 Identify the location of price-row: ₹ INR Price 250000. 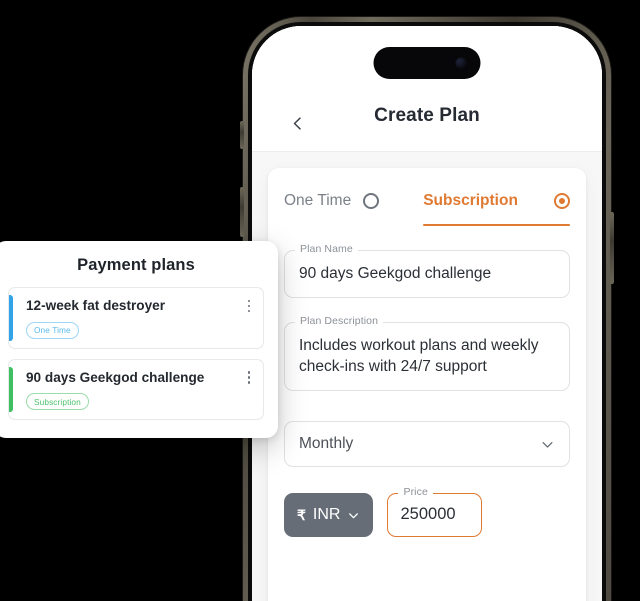
(427, 512).